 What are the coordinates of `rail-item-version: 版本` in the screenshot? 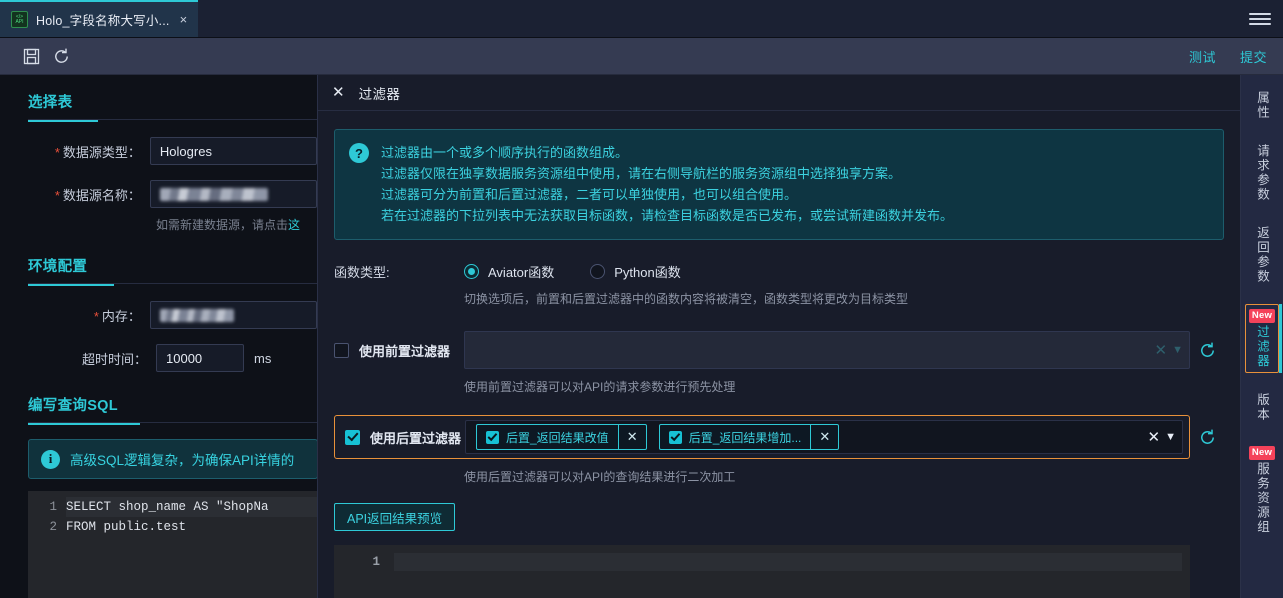 It's located at (1262, 407).